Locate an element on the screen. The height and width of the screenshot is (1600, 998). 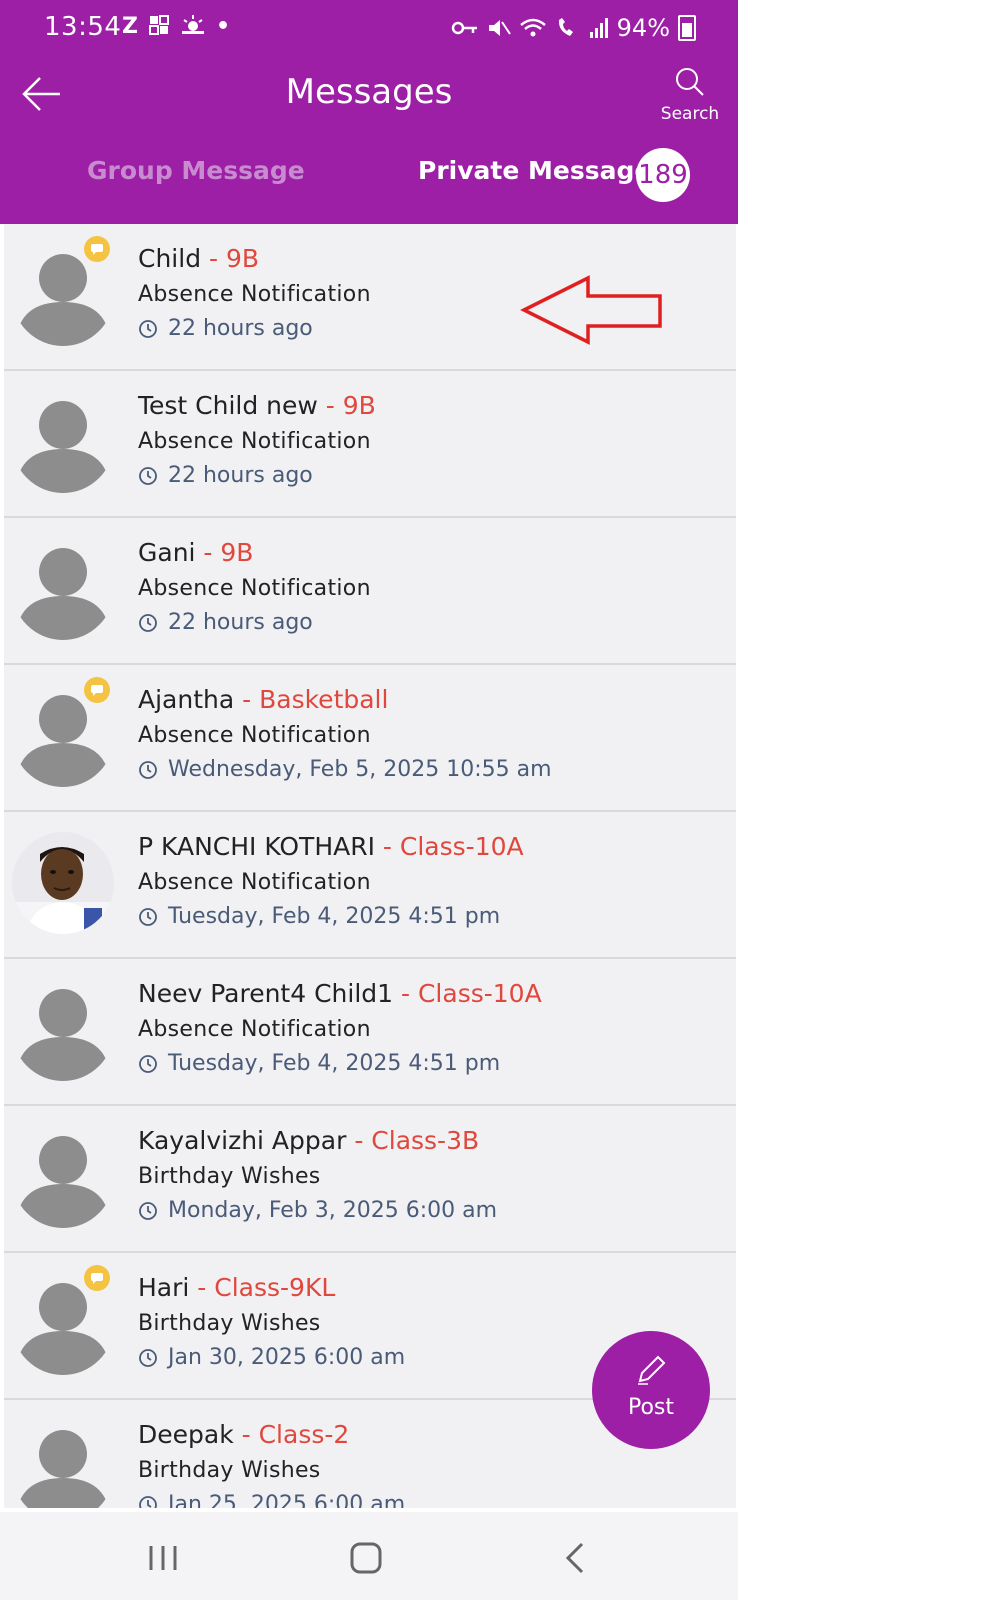
chevron-left-icon is located at coordinates (574, 1558).